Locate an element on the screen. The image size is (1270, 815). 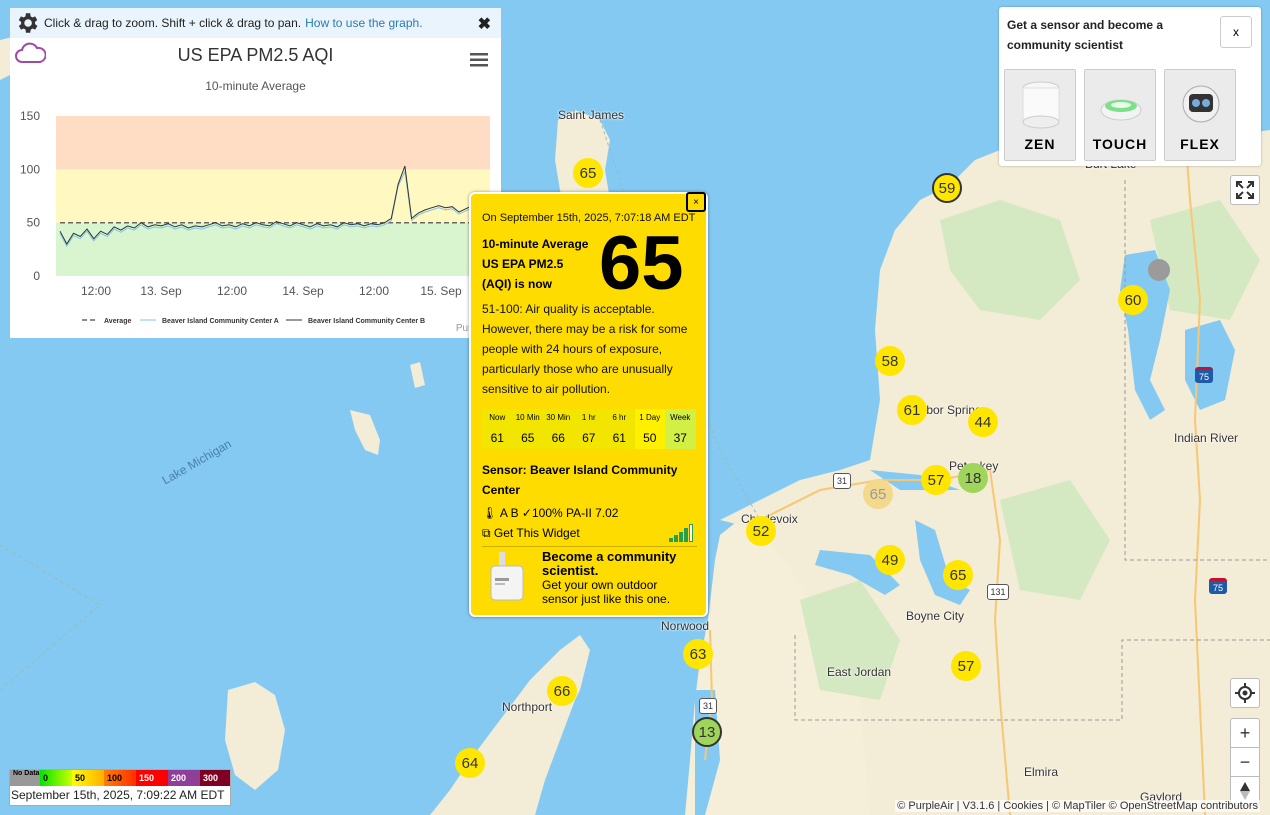
legend-bin: 0 is located at coordinates (56, 778).